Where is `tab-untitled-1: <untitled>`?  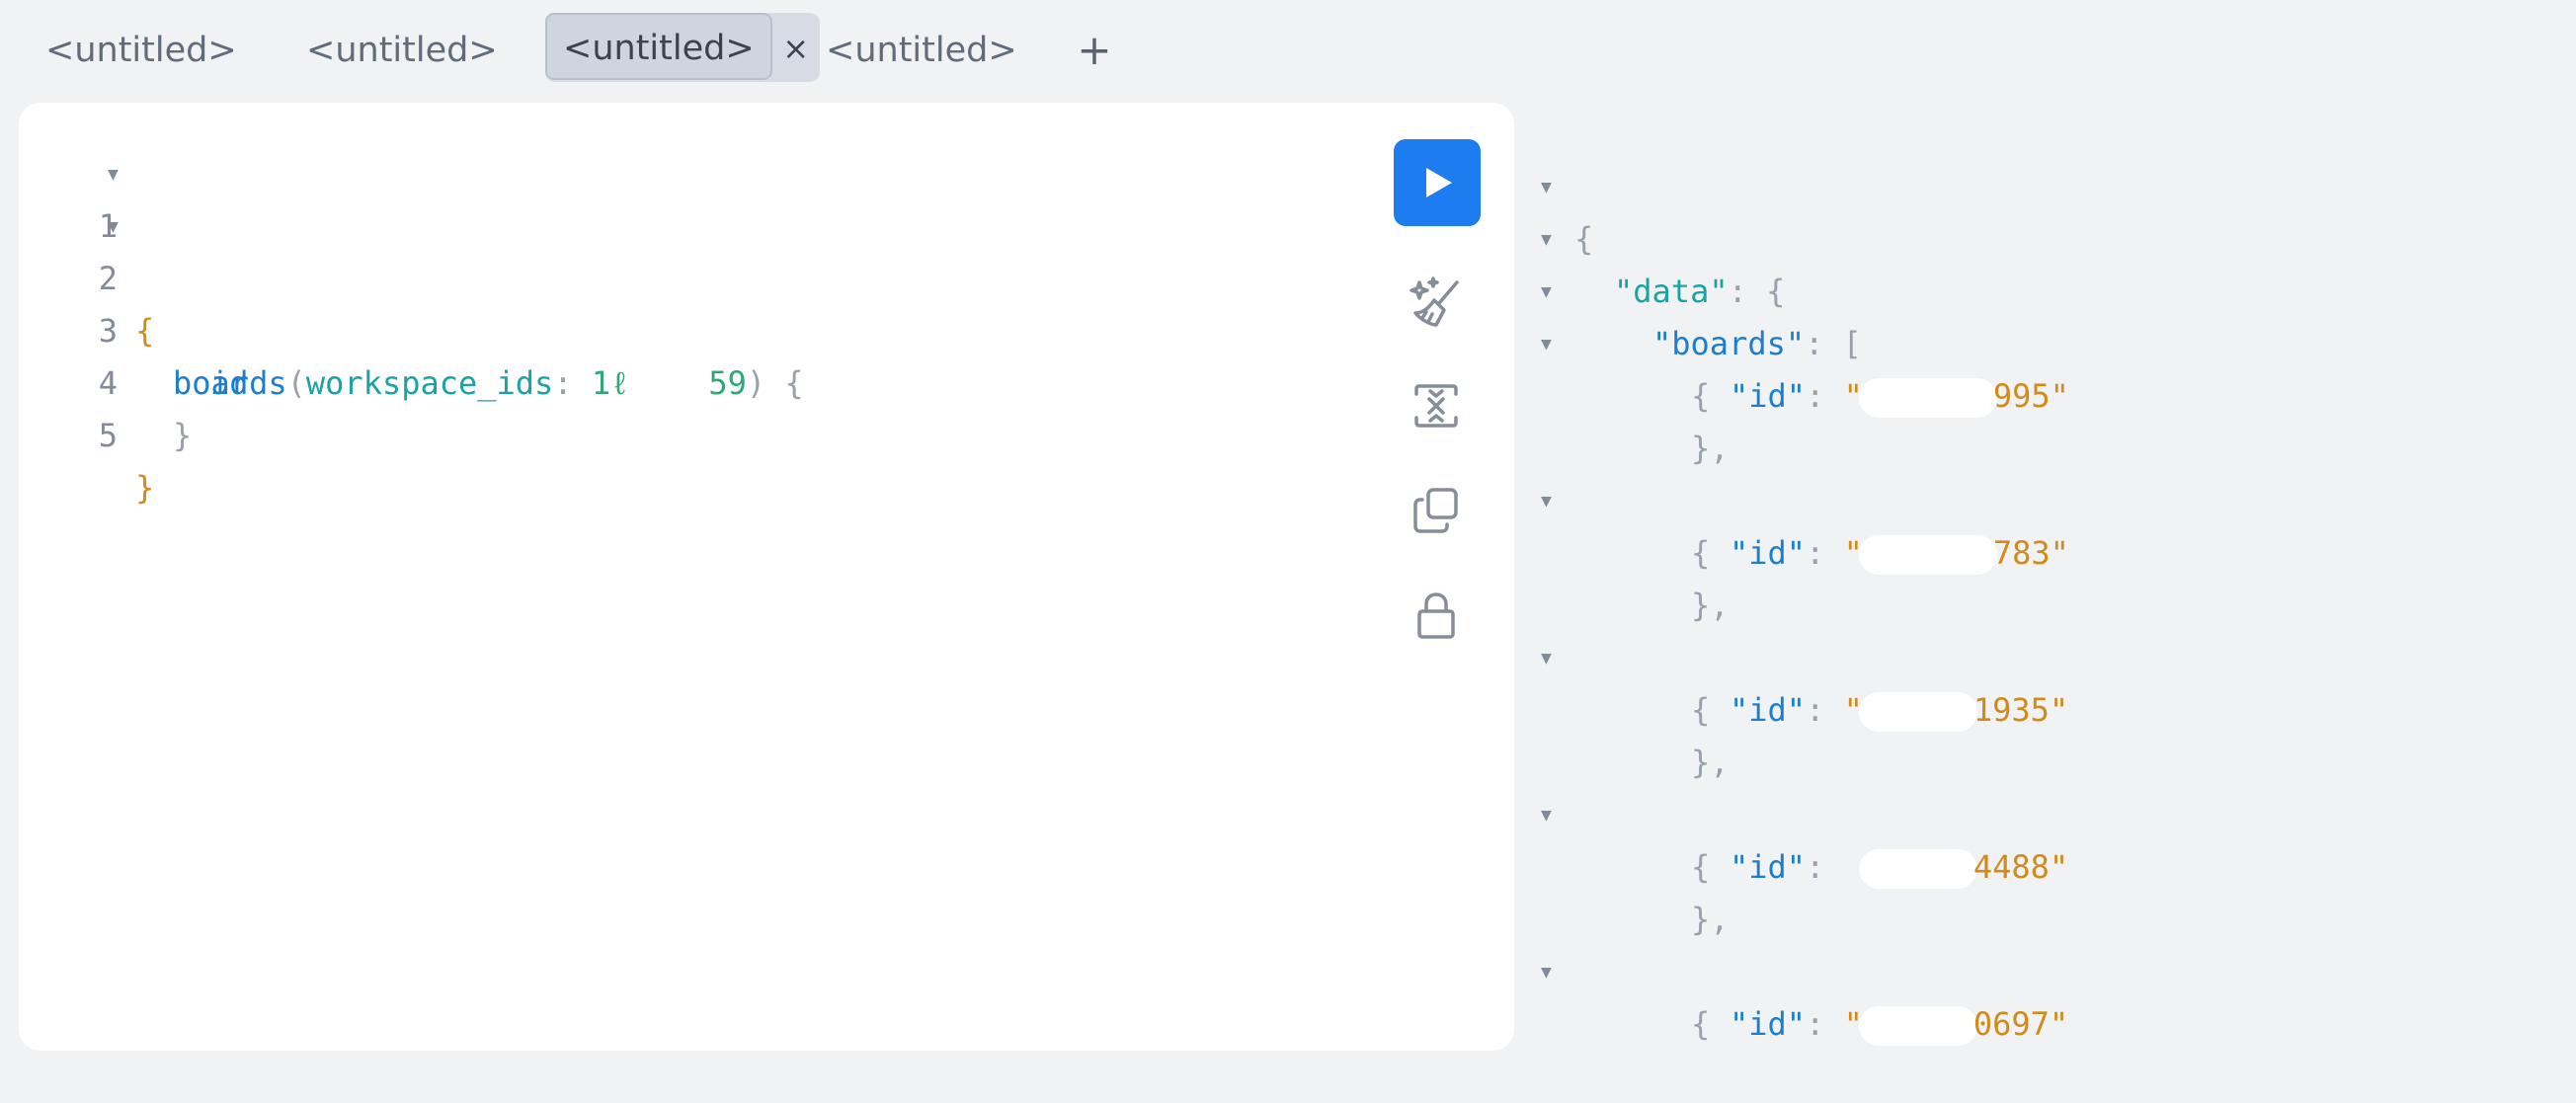
tab-untitled-1: <untitled> is located at coordinates (141, 50).